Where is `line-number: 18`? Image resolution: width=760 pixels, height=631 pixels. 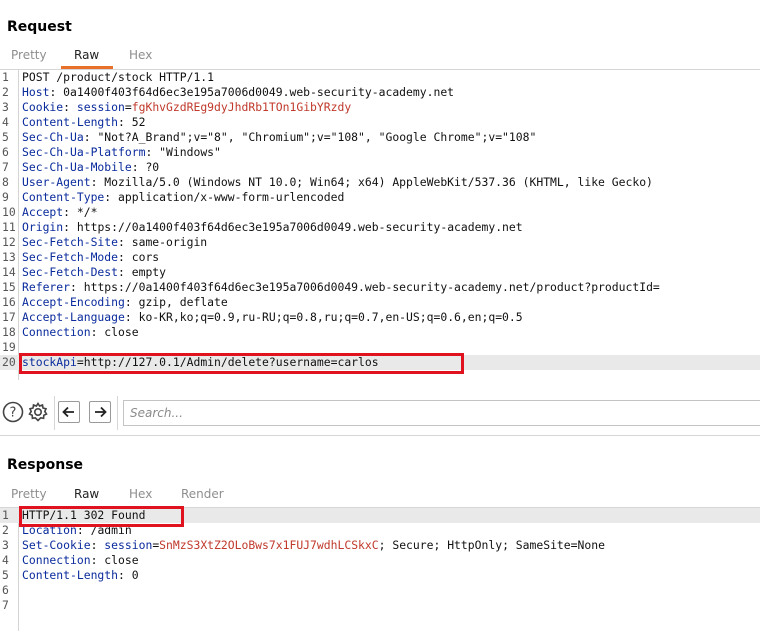 line-number: 18 is located at coordinates (9, 332).